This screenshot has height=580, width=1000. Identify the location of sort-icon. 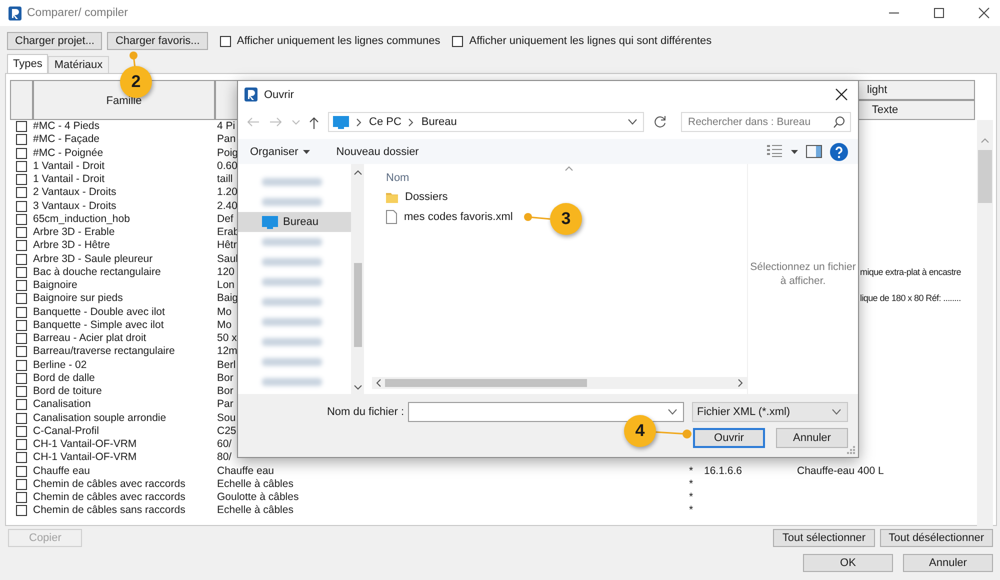
(569, 168).